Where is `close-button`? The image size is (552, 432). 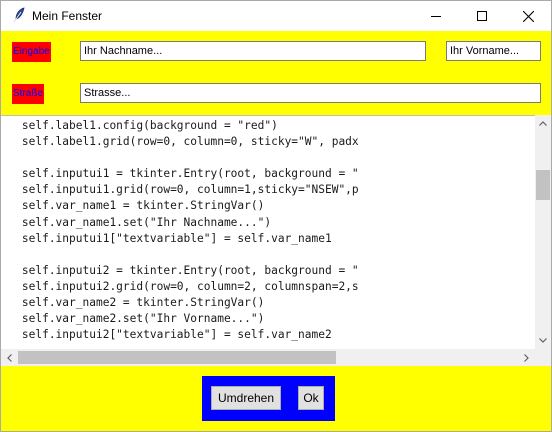 close-button is located at coordinates (528, 16).